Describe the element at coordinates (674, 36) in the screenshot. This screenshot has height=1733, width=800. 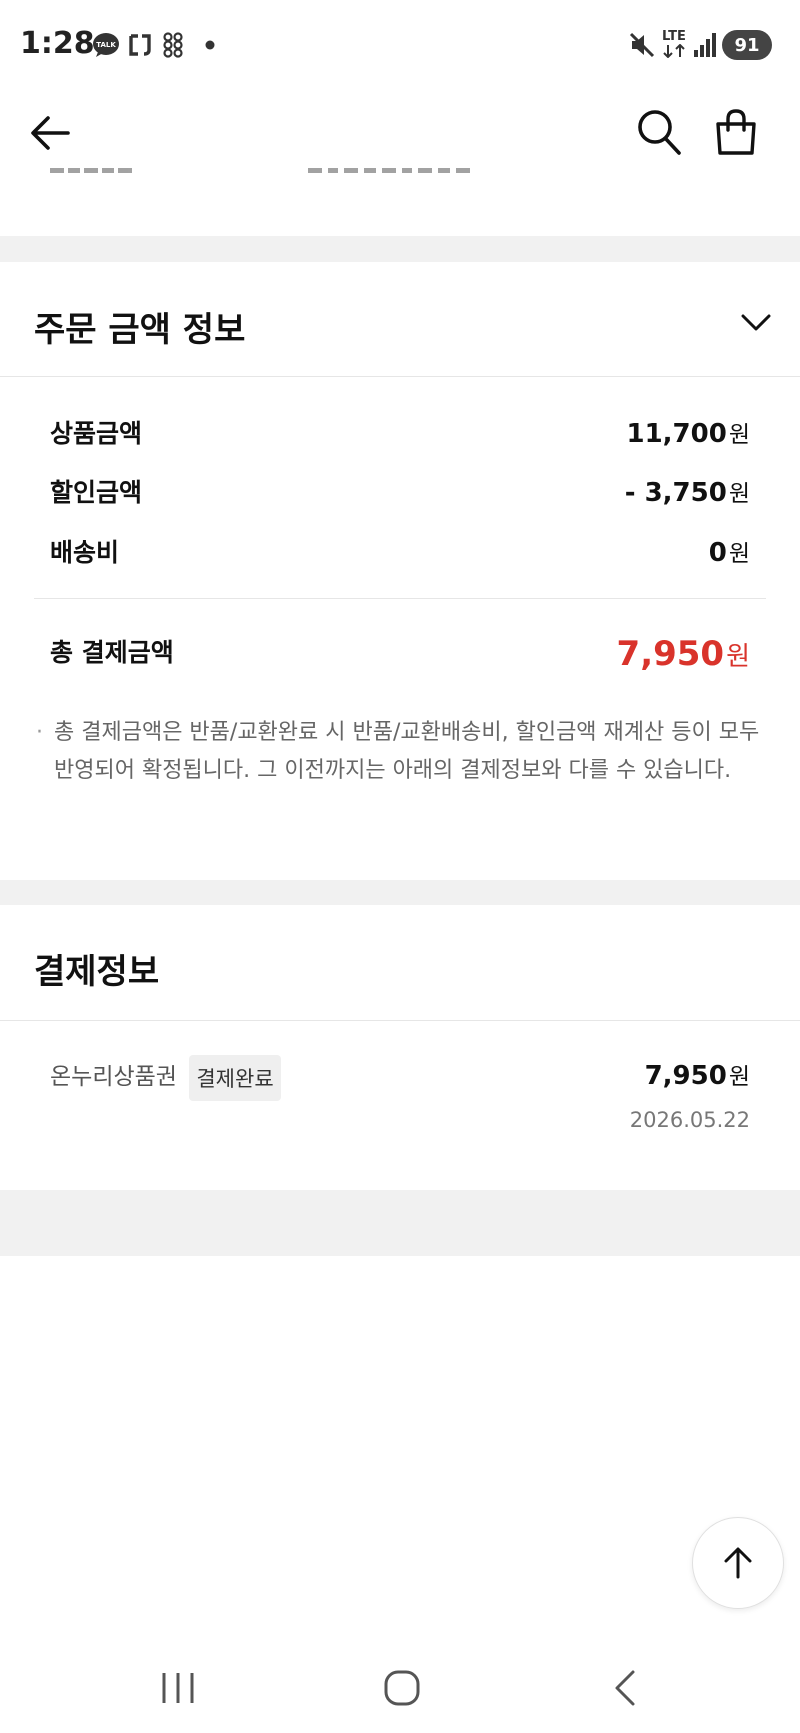
I see `lte-label: LTE` at that location.